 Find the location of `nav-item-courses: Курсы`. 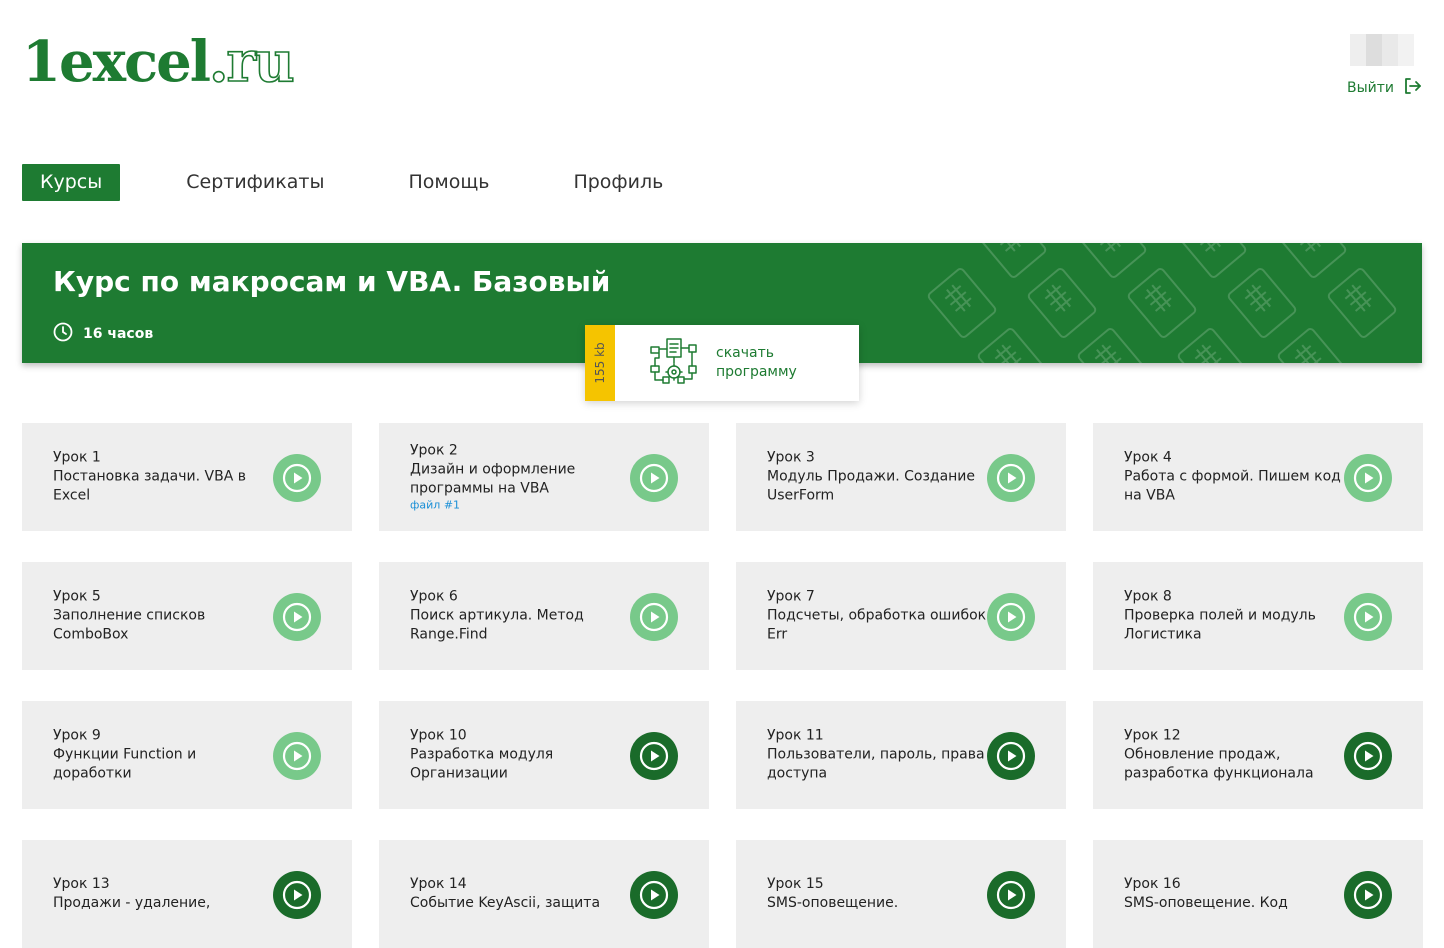

nav-item-courses: Курсы is located at coordinates (71, 182).